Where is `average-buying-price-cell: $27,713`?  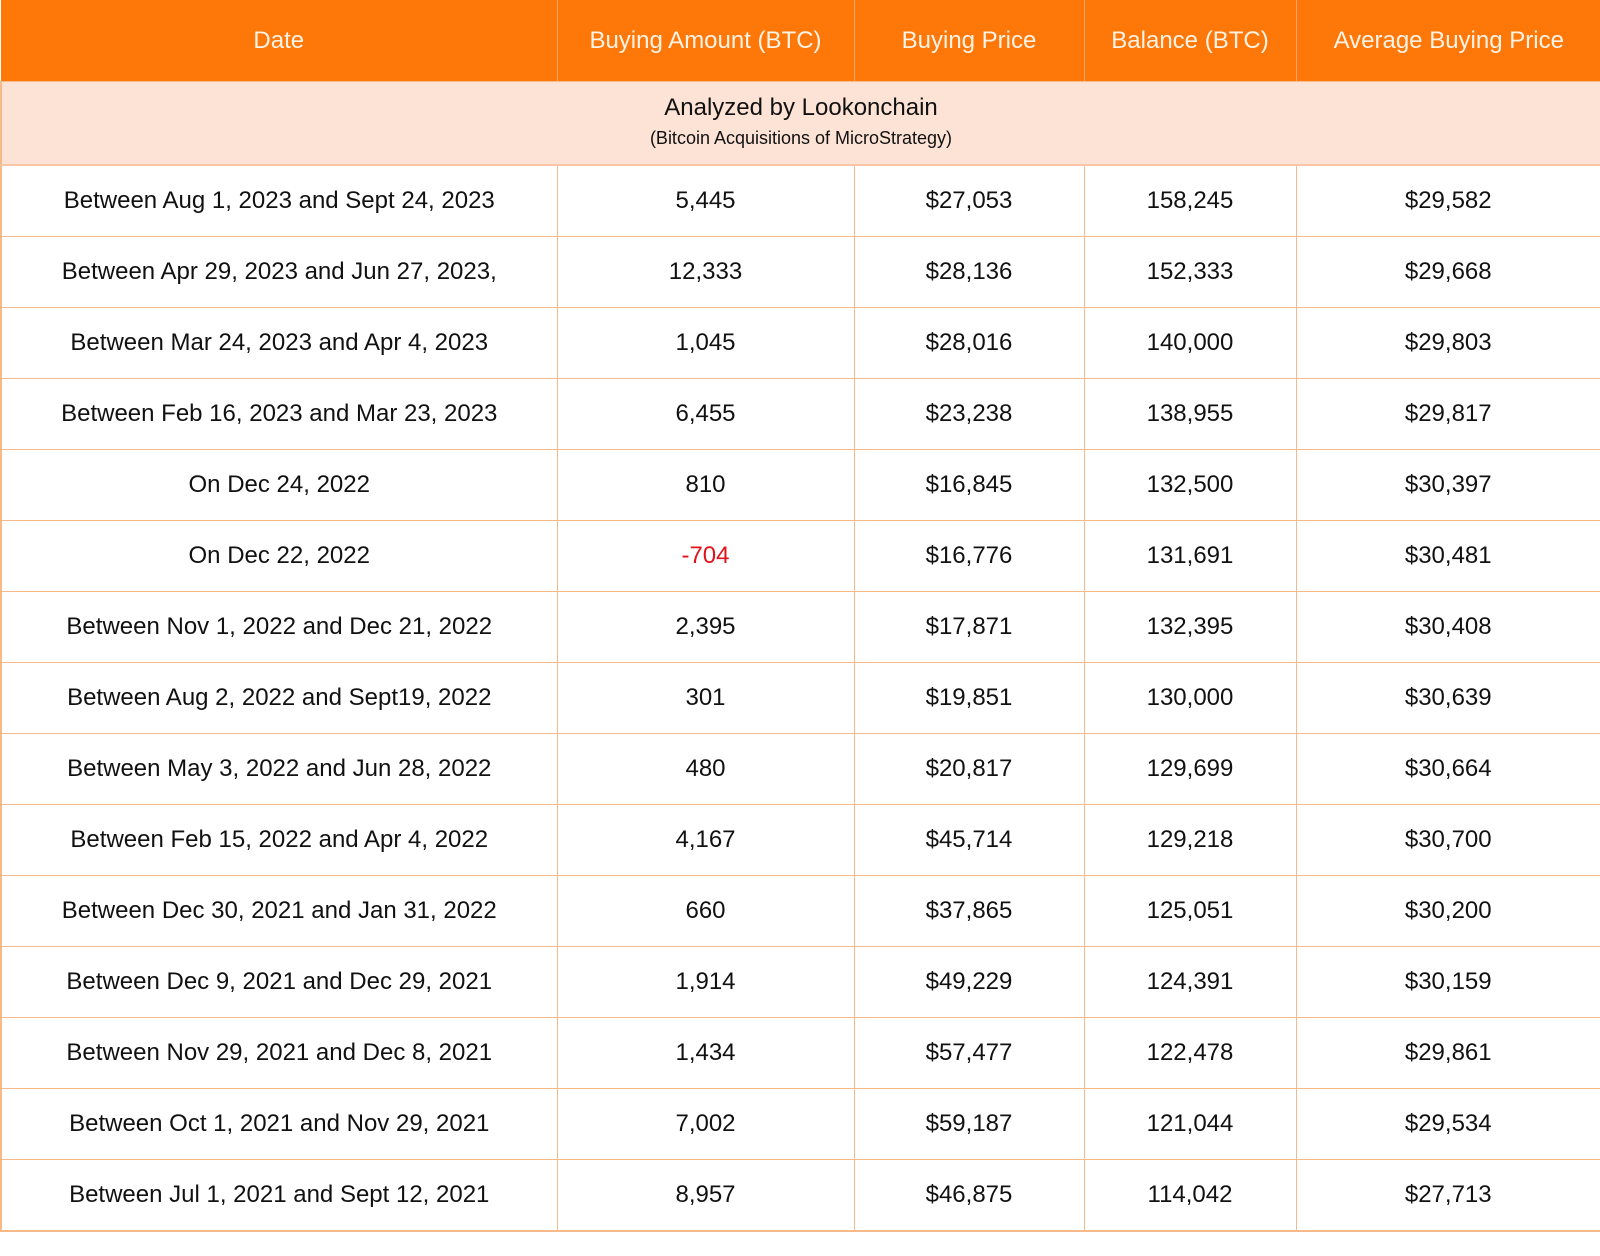 average-buying-price-cell: $27,713 is located at coordinates (1447, 1195).